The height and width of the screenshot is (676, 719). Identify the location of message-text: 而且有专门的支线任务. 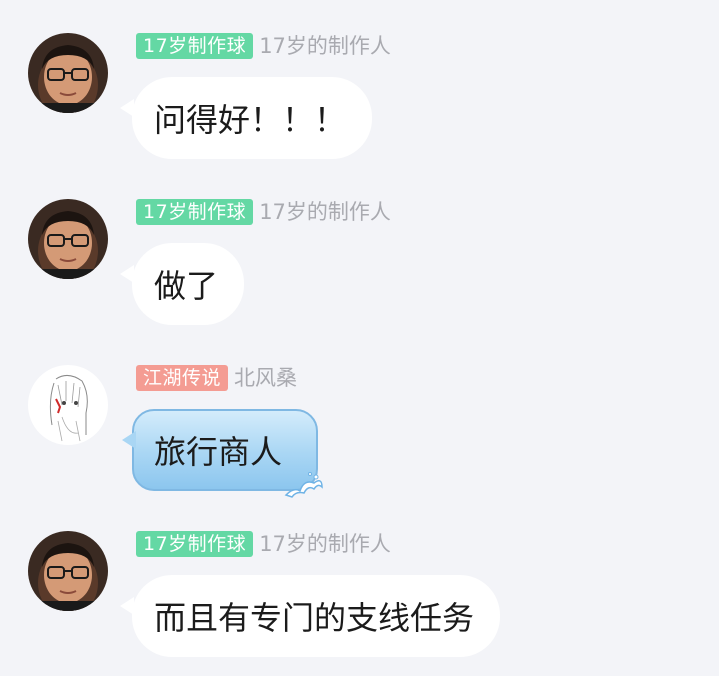
(314, 618).